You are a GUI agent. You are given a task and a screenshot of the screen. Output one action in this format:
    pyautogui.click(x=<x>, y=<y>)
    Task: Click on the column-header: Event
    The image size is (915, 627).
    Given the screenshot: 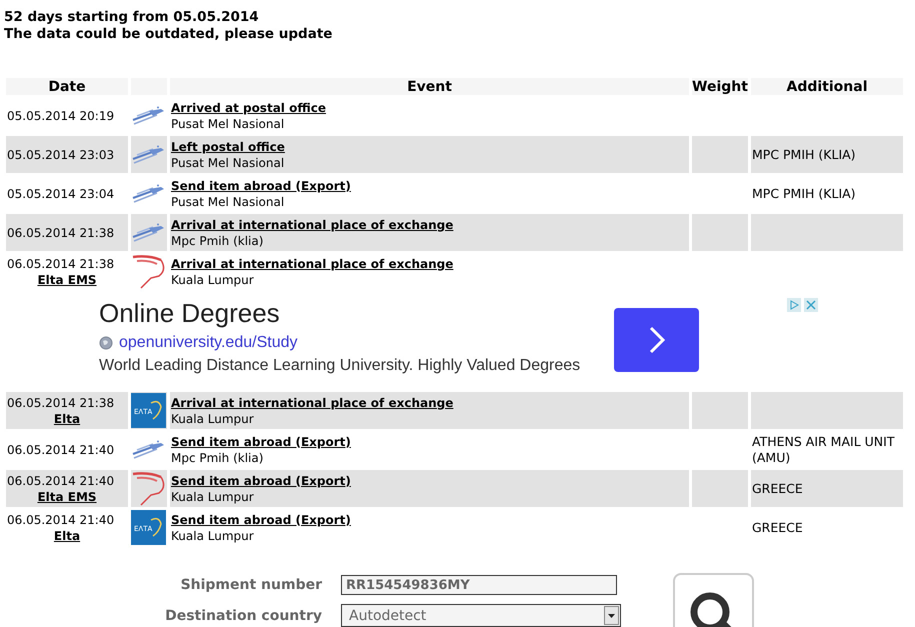 What is the action you would take?
    pyautogui.click(x=429, y=86)
    